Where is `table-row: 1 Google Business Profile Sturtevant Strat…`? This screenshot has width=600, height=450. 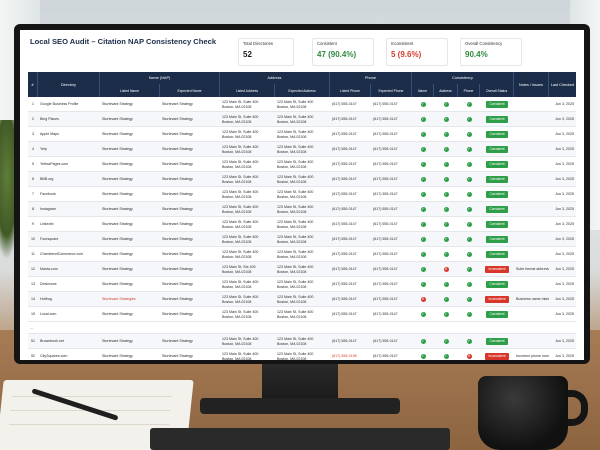 table-row: 1 Google Business Profile Sturtevant Strat… is located at coordinates (302, 104).